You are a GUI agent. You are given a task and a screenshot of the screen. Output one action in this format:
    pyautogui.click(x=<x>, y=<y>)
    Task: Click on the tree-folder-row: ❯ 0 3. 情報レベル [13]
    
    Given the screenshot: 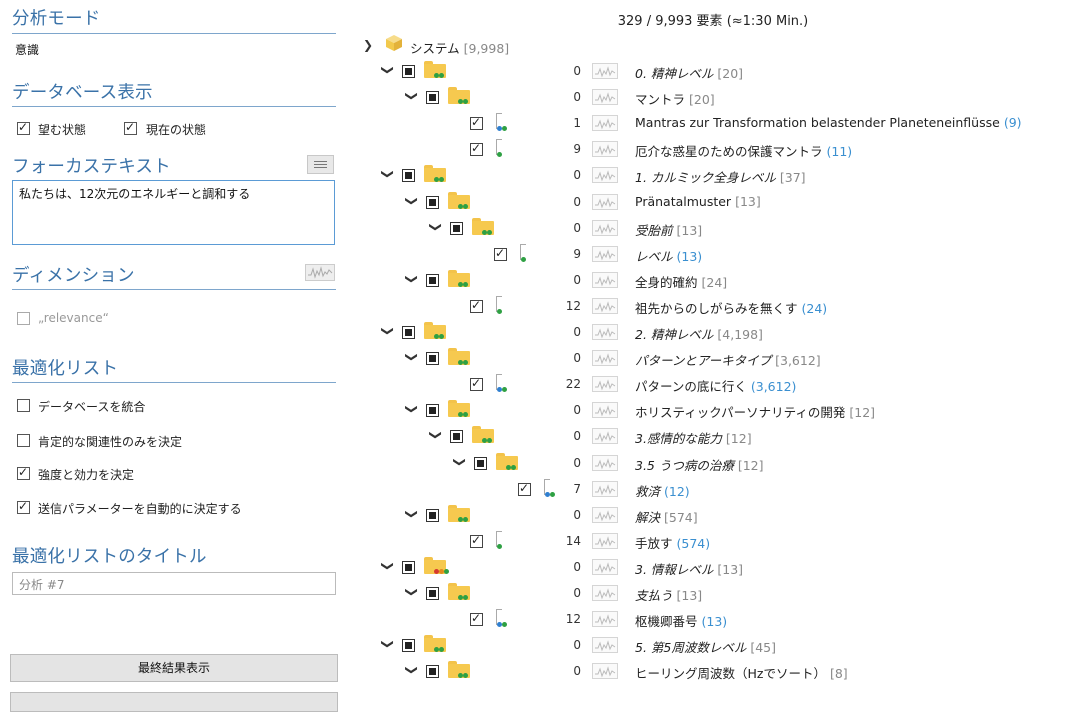 What is the action you would take?
    pyautogui.click(x=713, y=567)
    